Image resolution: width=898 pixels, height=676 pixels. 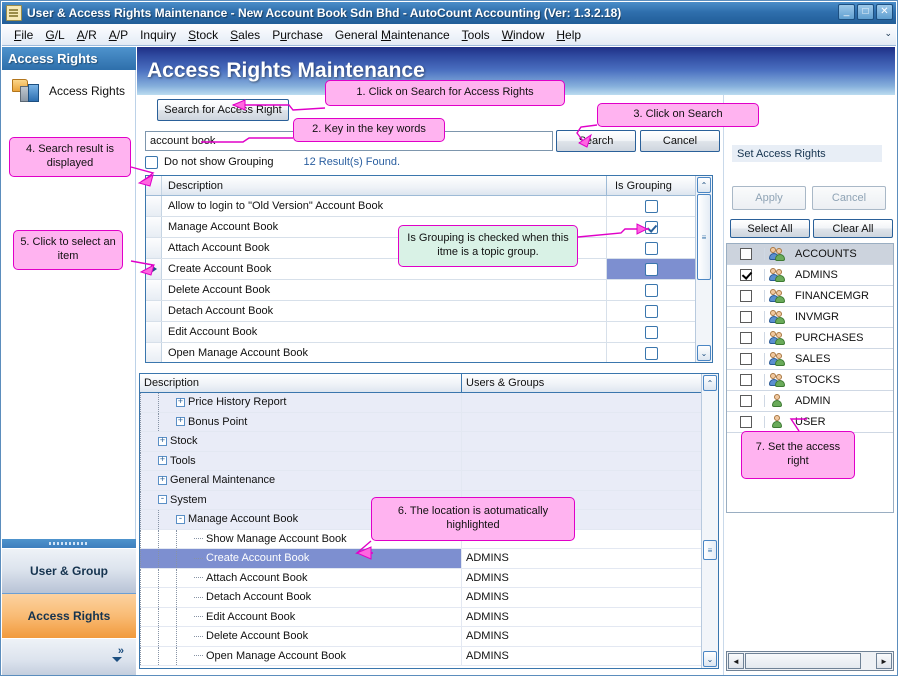 What do you see at coordinates (770, 228) in the screenshot?
I see `select-all-button: Select All` at bounding box center [770, 228].